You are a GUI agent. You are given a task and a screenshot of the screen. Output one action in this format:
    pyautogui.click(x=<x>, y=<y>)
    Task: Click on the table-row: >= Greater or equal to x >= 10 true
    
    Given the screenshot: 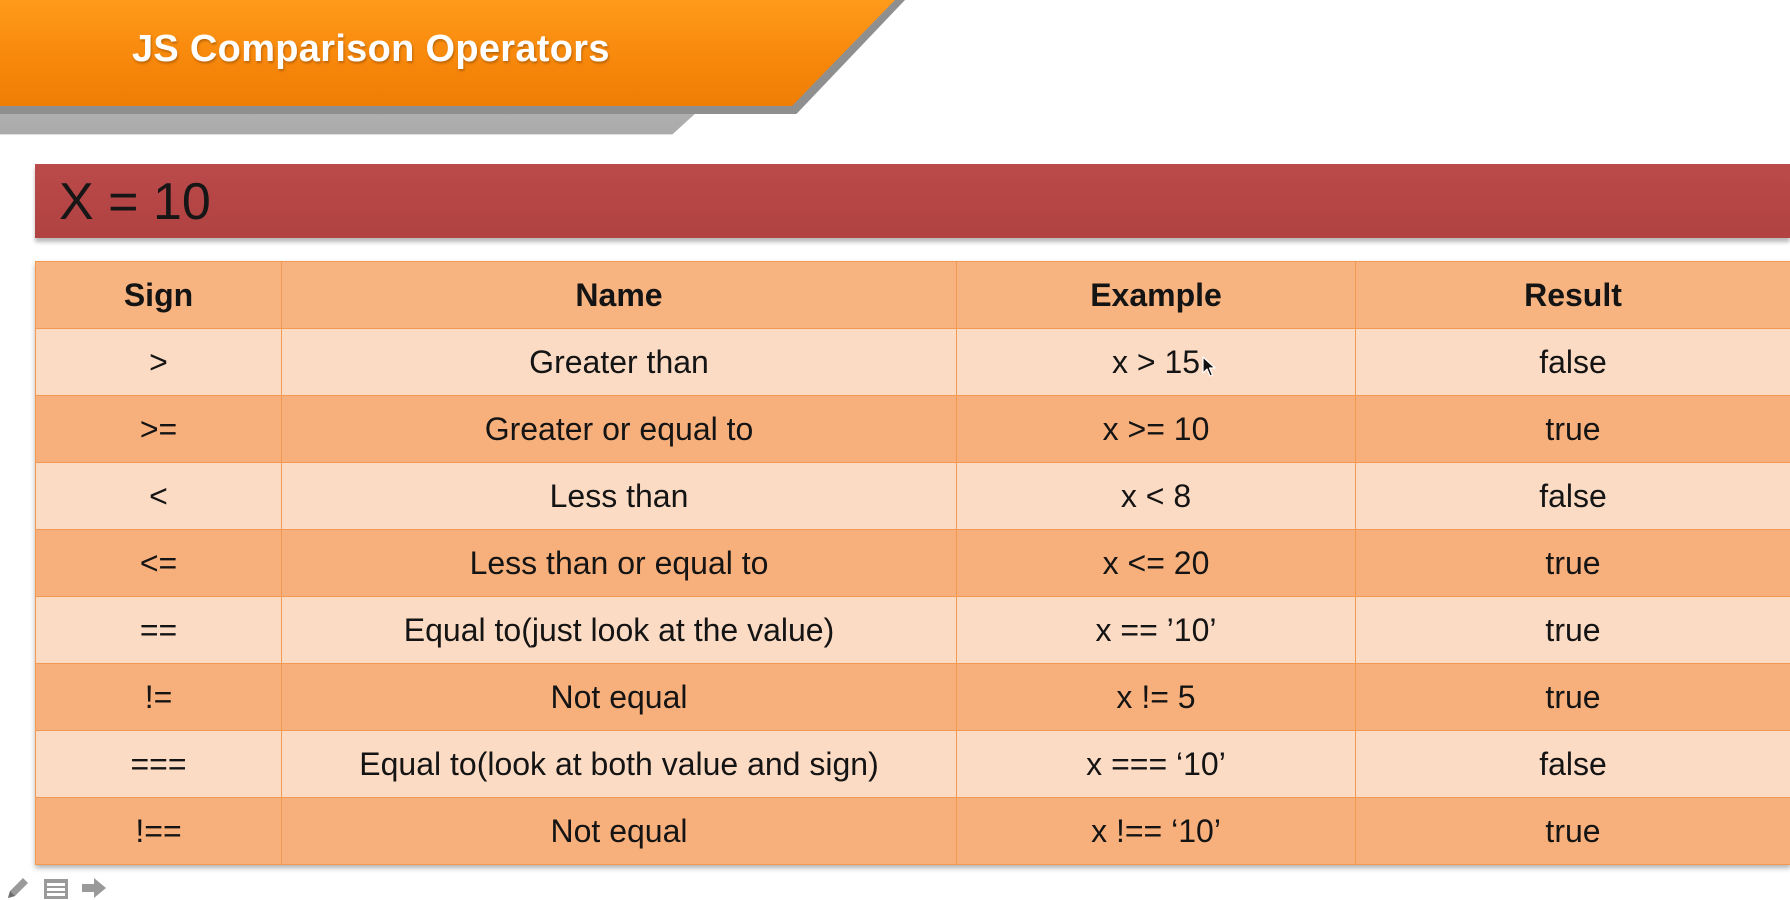 What is the action you would take?
    pyautogui.click(x=912, y=429)
    